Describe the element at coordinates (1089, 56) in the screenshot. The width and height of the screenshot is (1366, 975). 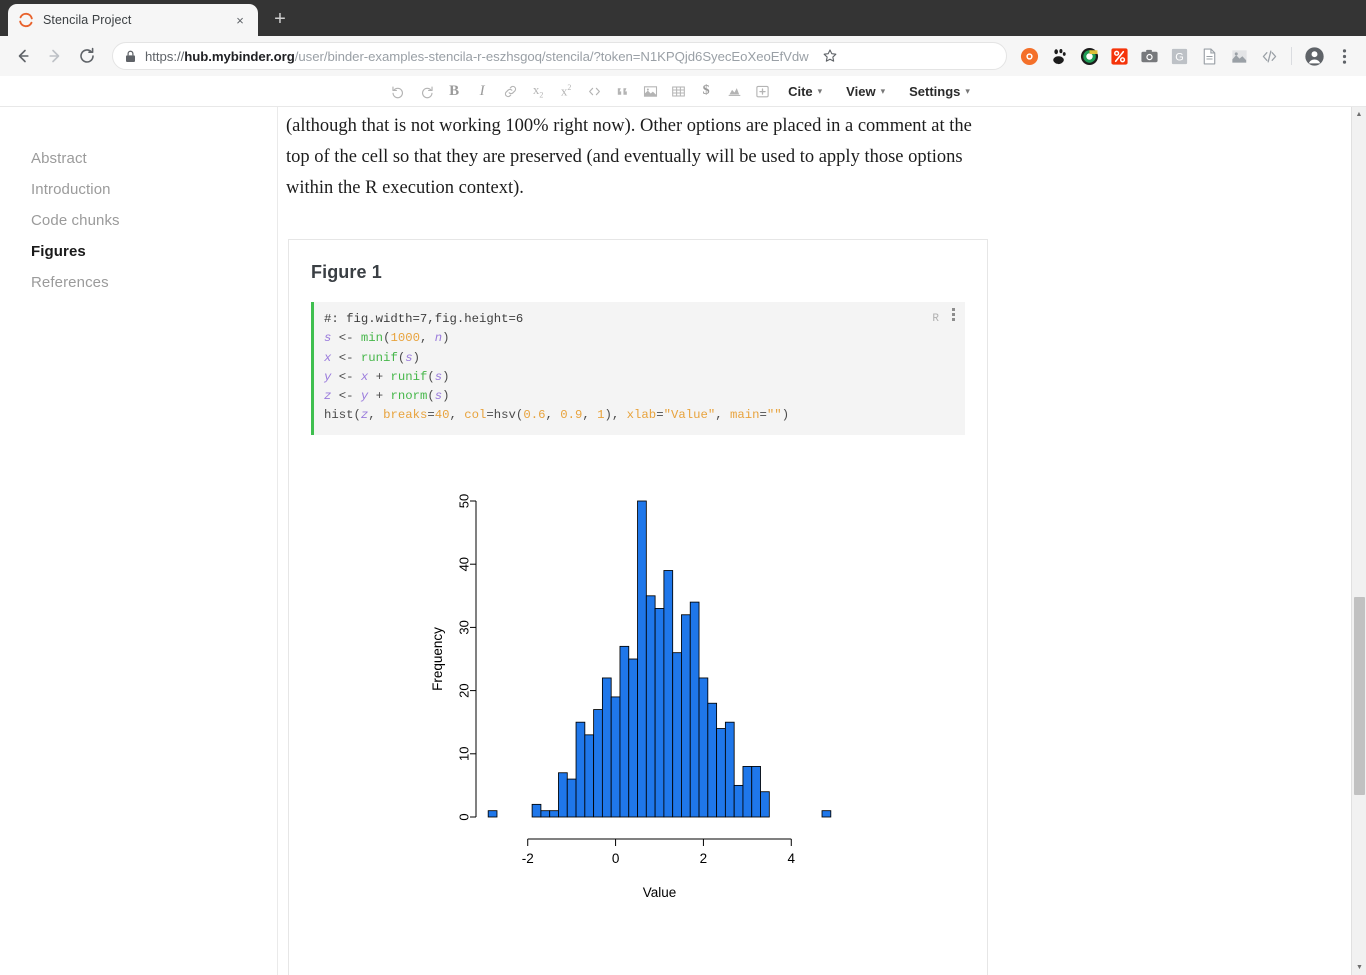
I see `chrome-devtools-extension-icon` at that location.